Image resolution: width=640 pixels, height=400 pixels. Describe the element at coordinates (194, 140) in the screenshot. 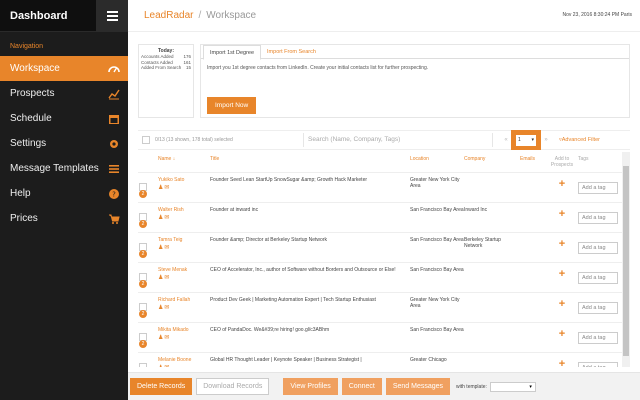

I see `selection-count: 0/13 (13 shown, 178 total) selected` at that location.